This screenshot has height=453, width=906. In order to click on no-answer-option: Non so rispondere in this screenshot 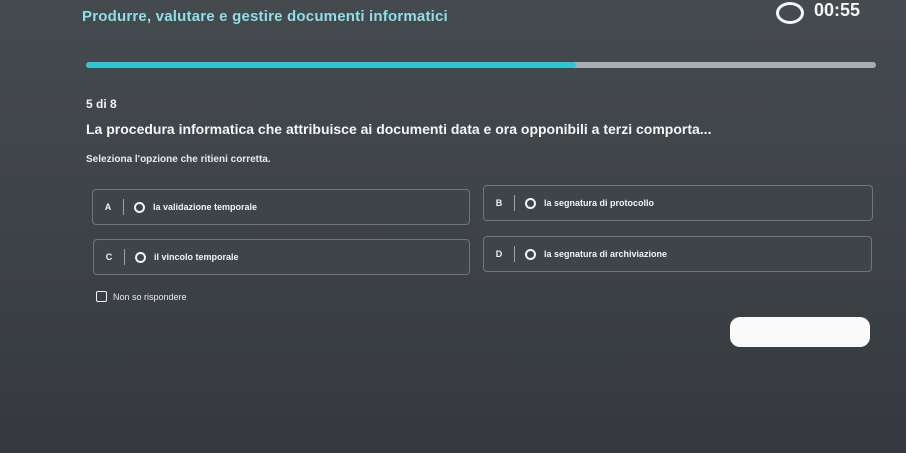, I will do `click(141, 296)`.